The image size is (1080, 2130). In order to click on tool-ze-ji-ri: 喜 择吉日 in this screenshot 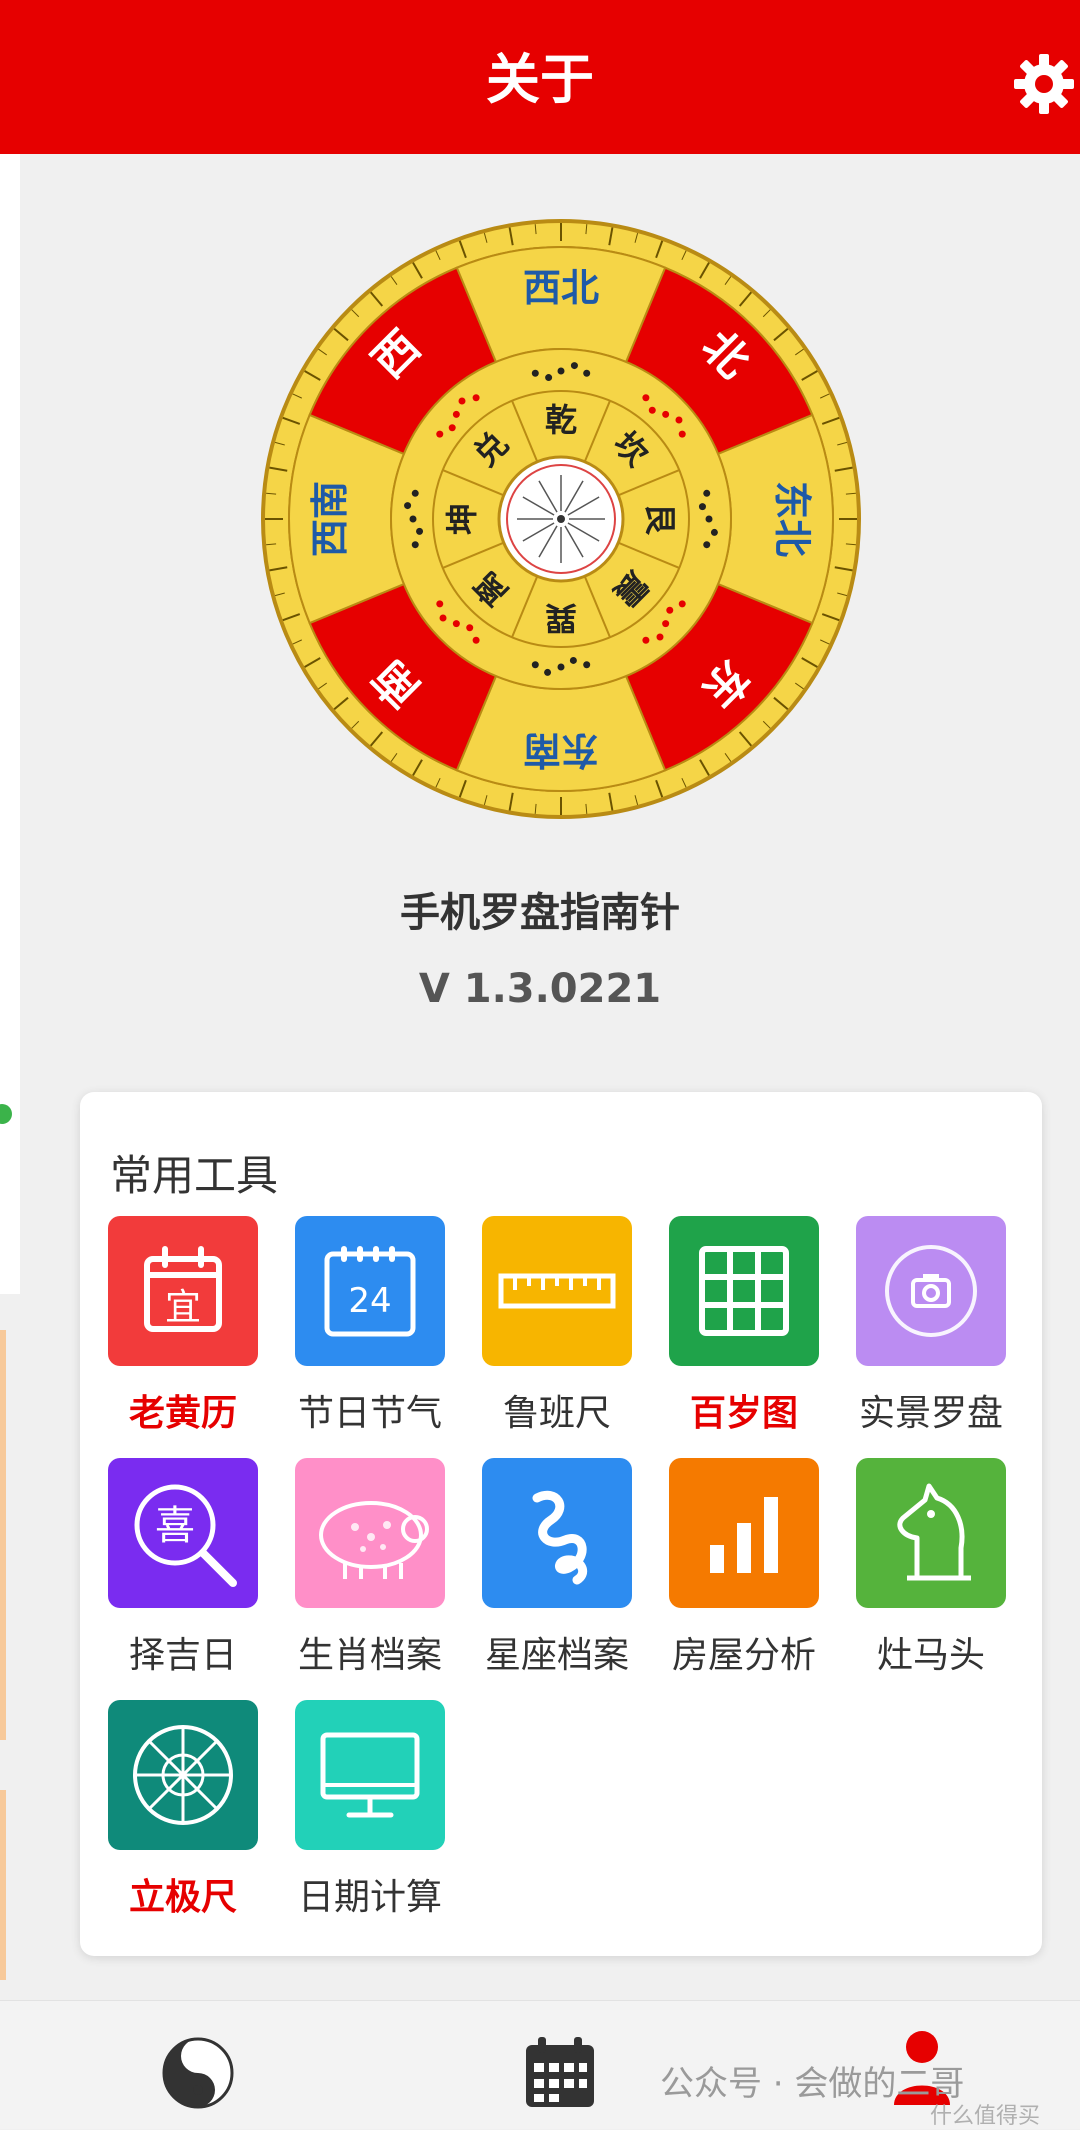, I will do `click(183, 1568)`.